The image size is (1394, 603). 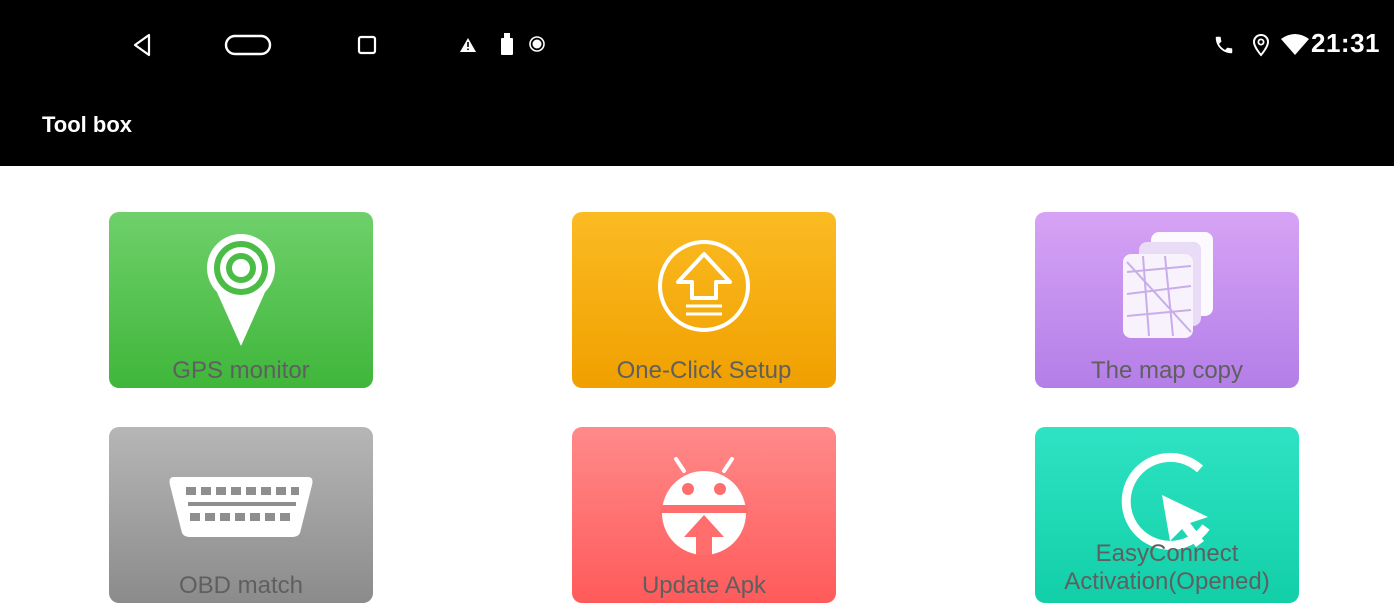 I want to click on tool-tile-update-apk: Update Apk, so click(x=704, y=515).